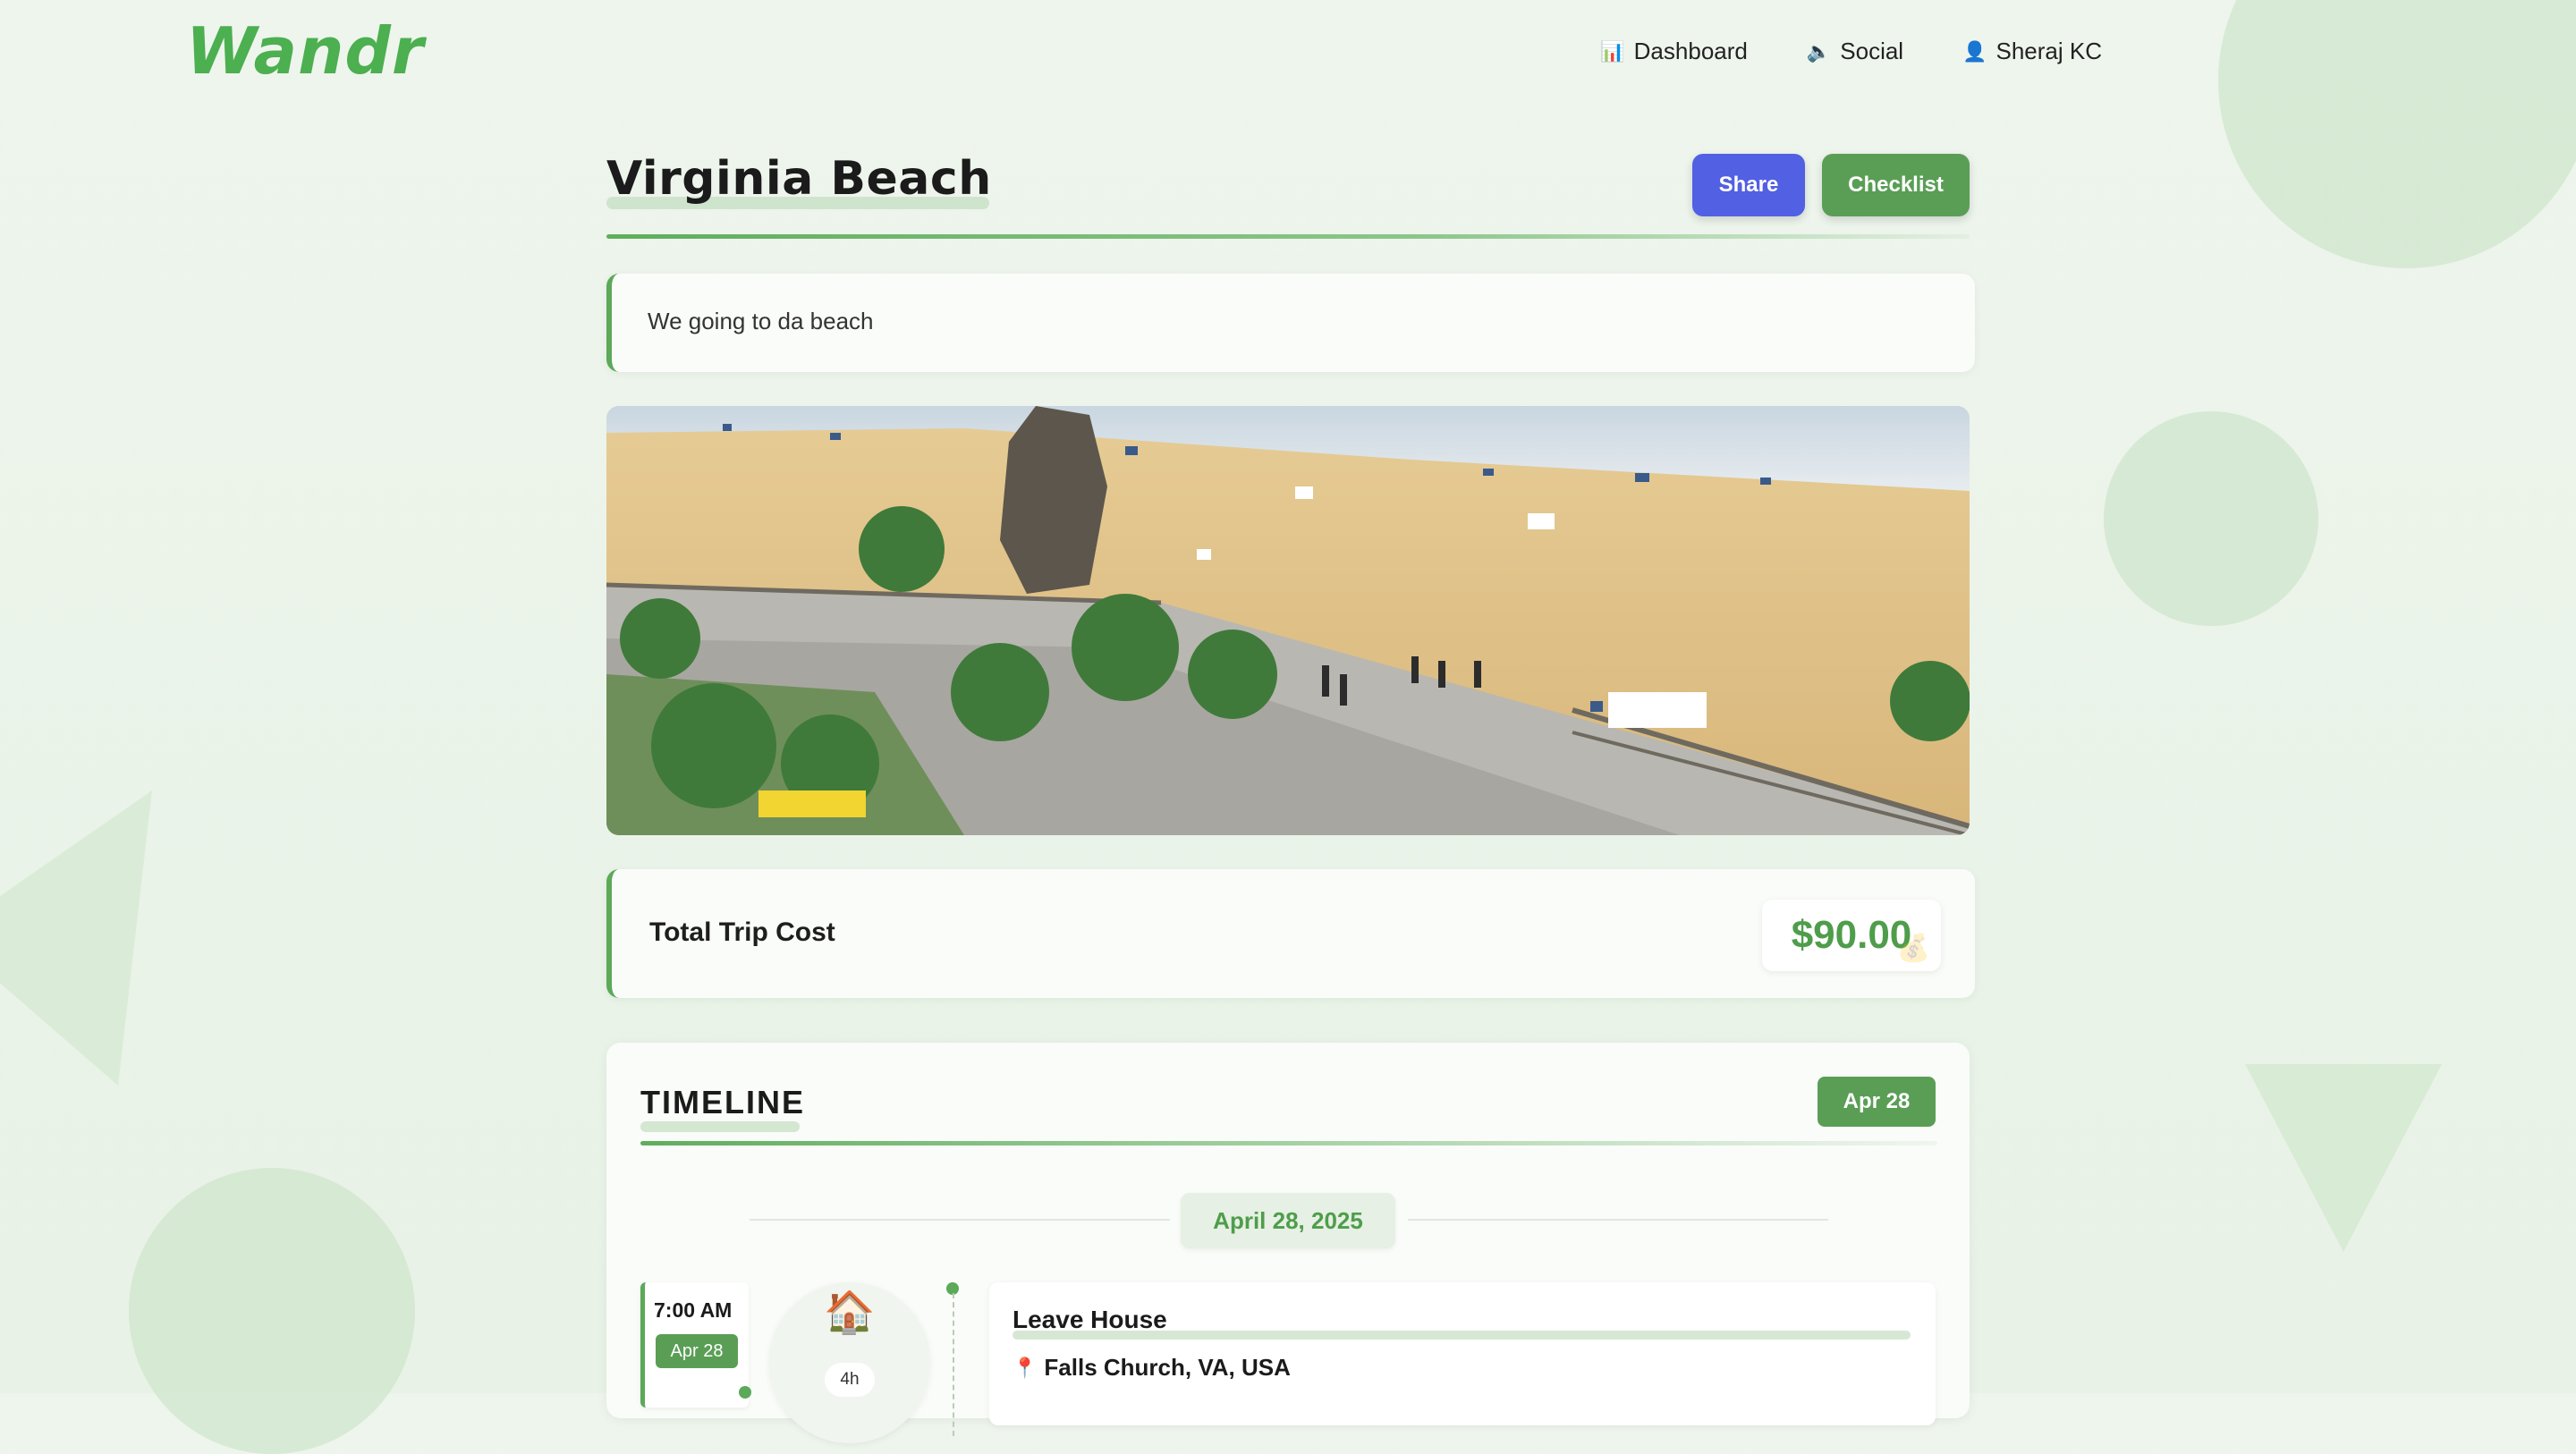 This screenshot has width=2576, height=1454. What do you see at coordinates (1462, 1354) in the screenshot?
I see `event-card: Leave House 📍 Falls Church, VA, USA` at bounding box center [1462, 1354].